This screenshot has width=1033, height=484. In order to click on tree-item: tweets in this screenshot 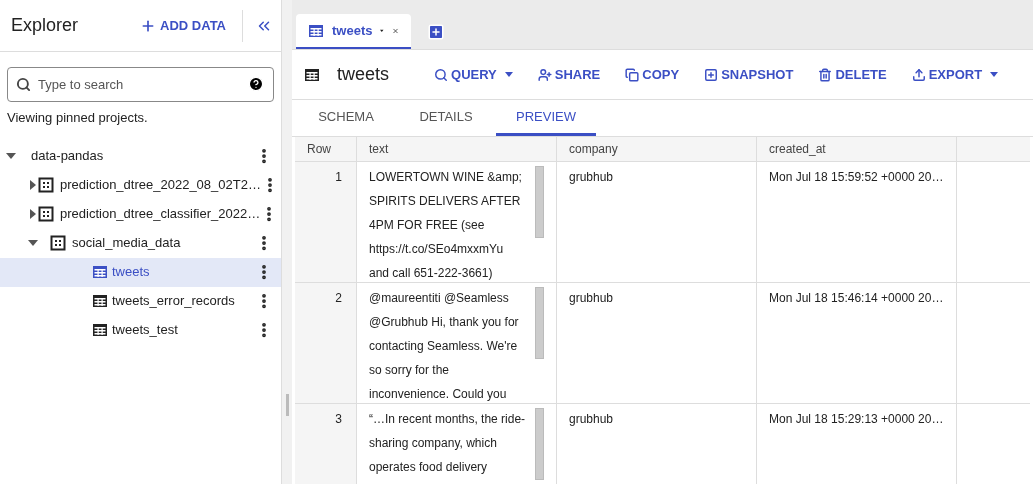, I will do `click(140, 272)`.